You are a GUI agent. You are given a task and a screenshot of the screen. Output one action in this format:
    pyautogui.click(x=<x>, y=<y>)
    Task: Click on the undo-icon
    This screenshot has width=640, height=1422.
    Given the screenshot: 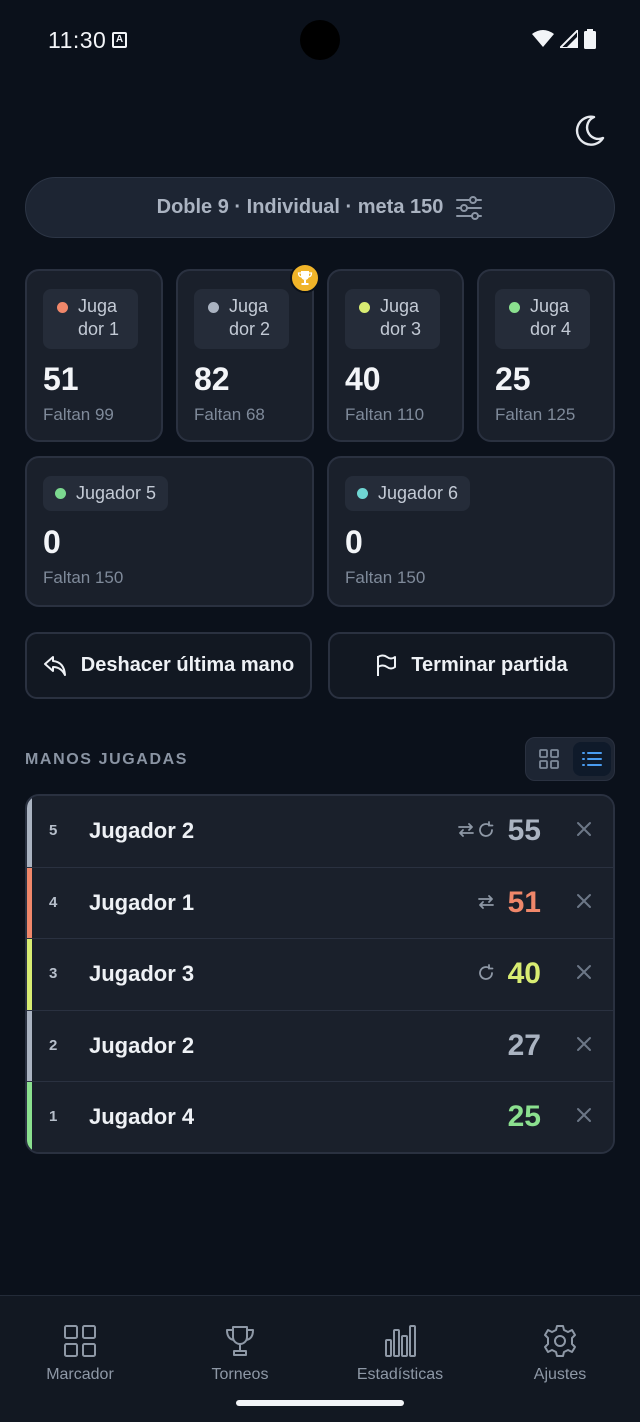 What is the action you would take?
    pyautogui.click(x=54, y=665)
    